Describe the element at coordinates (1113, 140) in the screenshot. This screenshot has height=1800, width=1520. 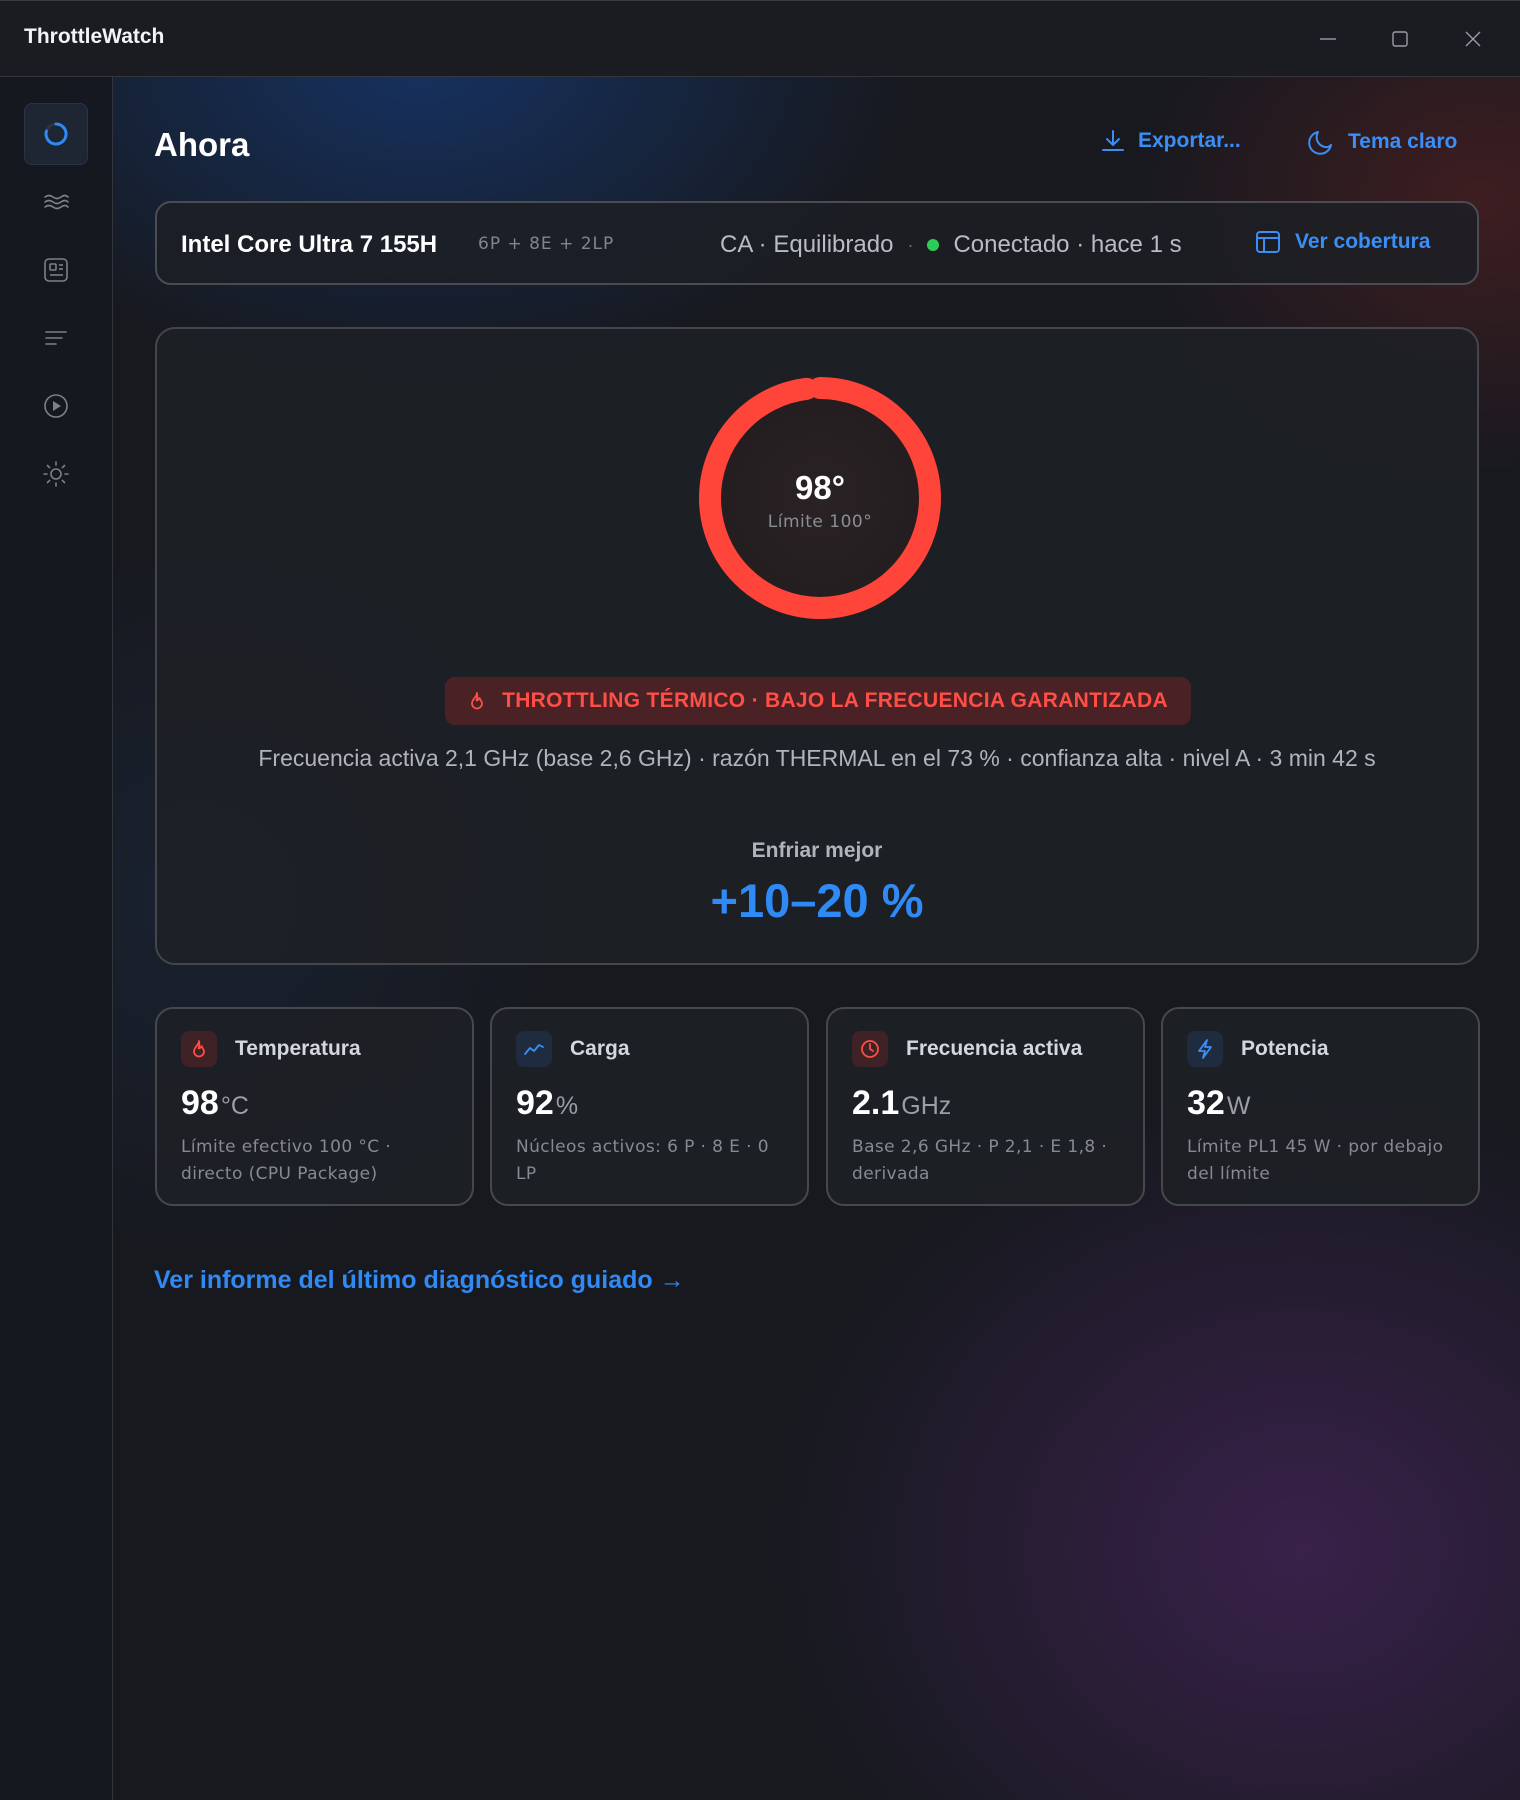
I see `download-icon` at that location.